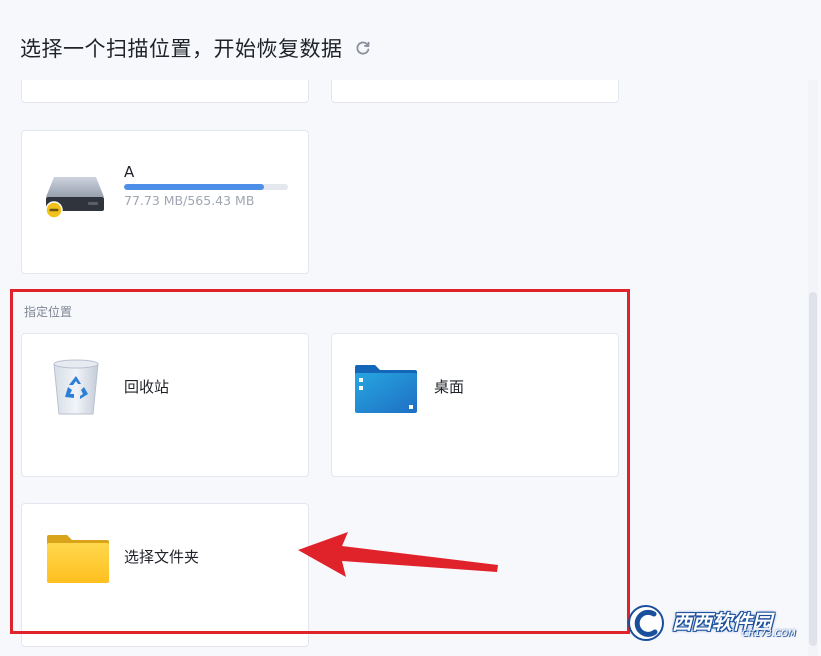  Describe the element at coordinates (78, 559) in the screenshot. I see `folder-icon` at that location.